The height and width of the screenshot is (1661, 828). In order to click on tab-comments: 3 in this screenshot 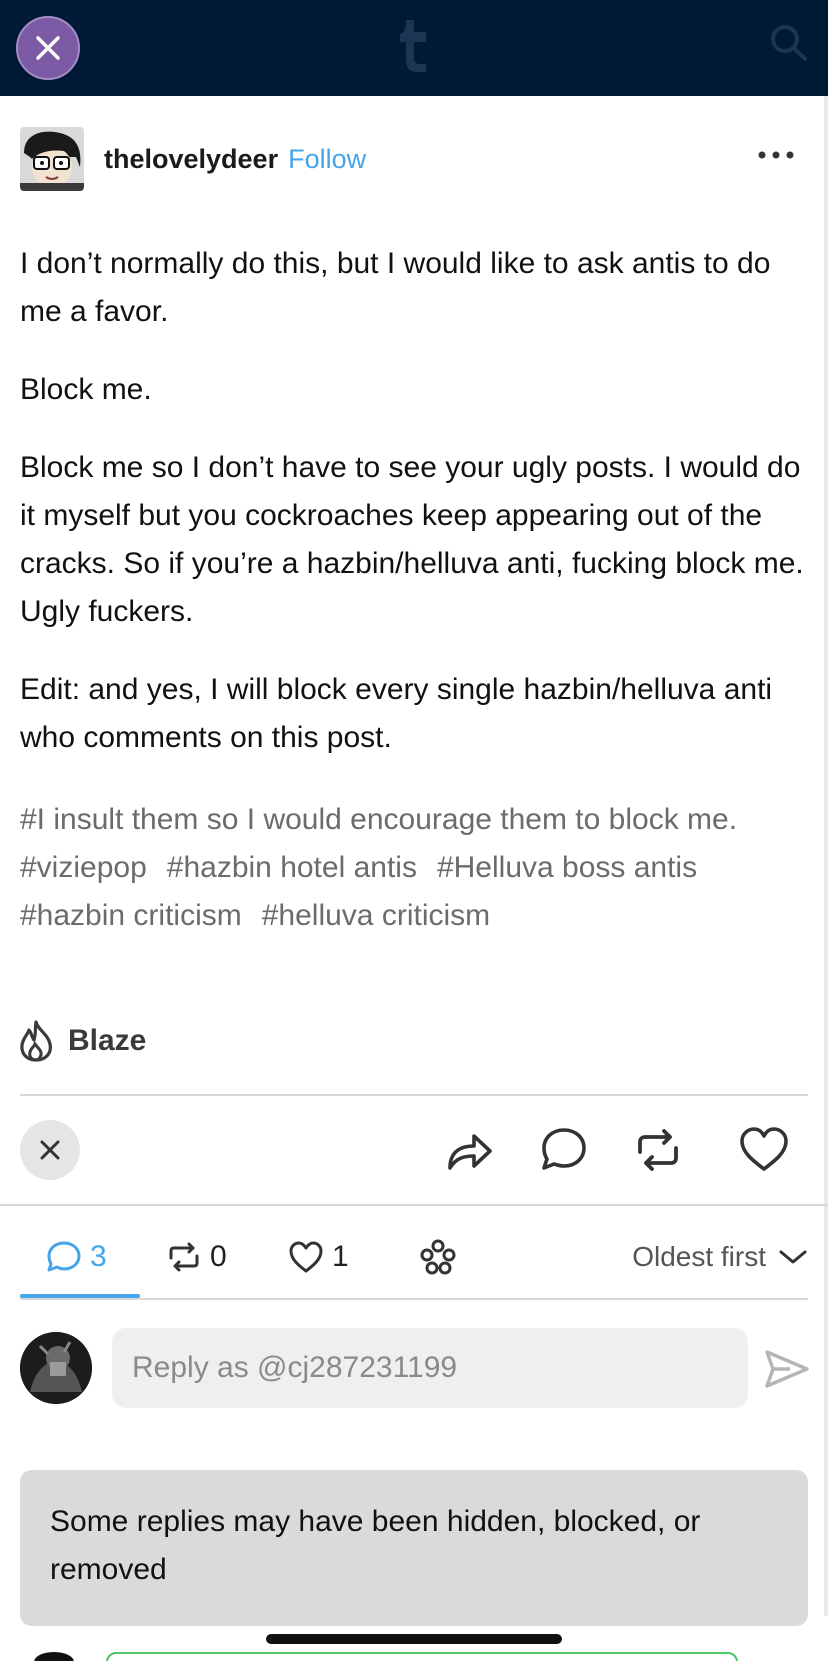, I will do `click(76, 1257)`.